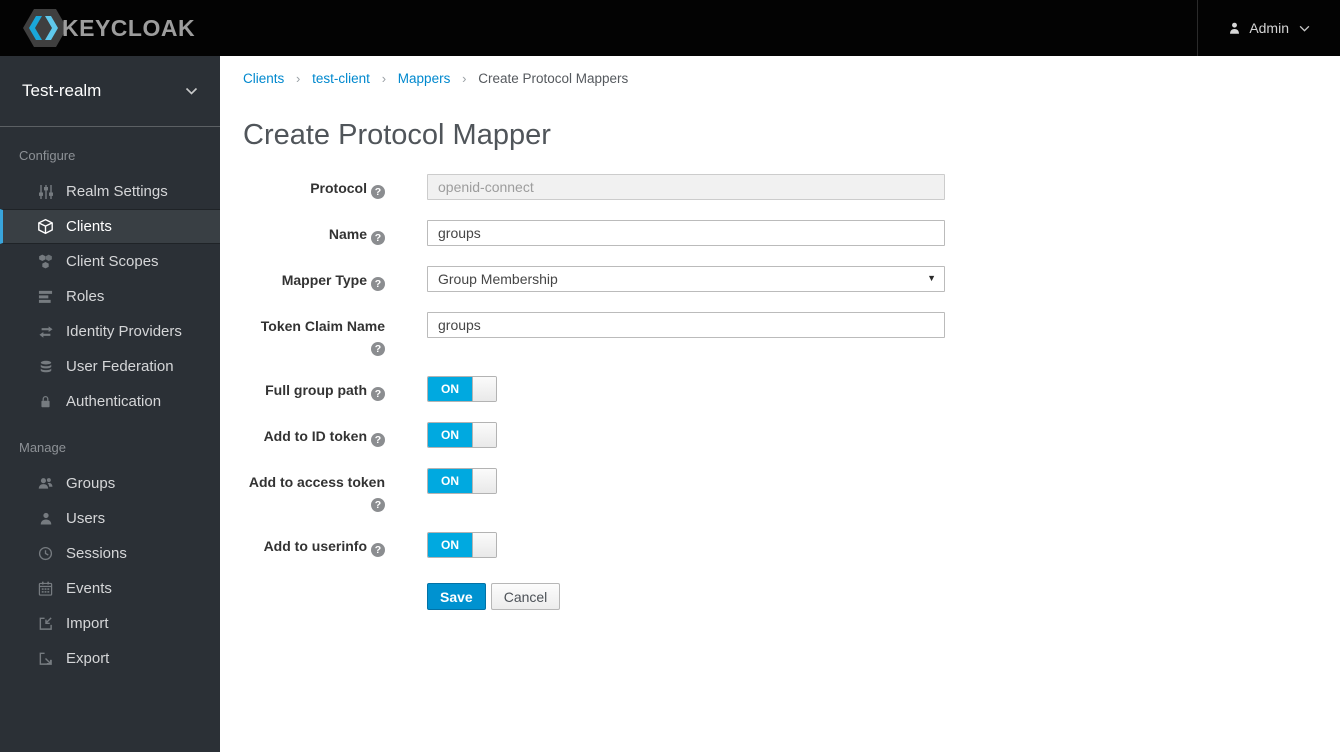 This screenshot has width=1340, height=752. I want to click on protocol-label: Protocol?, so click(314, 187).